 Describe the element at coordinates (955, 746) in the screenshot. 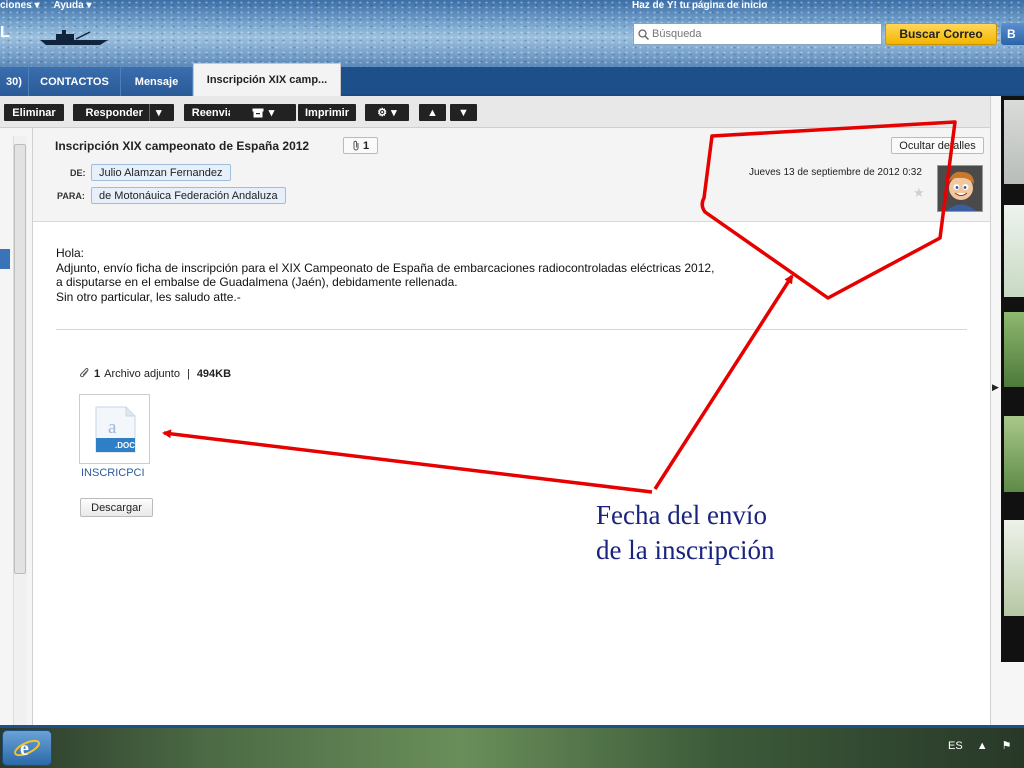

I see `language-indicator: ES` at that location.